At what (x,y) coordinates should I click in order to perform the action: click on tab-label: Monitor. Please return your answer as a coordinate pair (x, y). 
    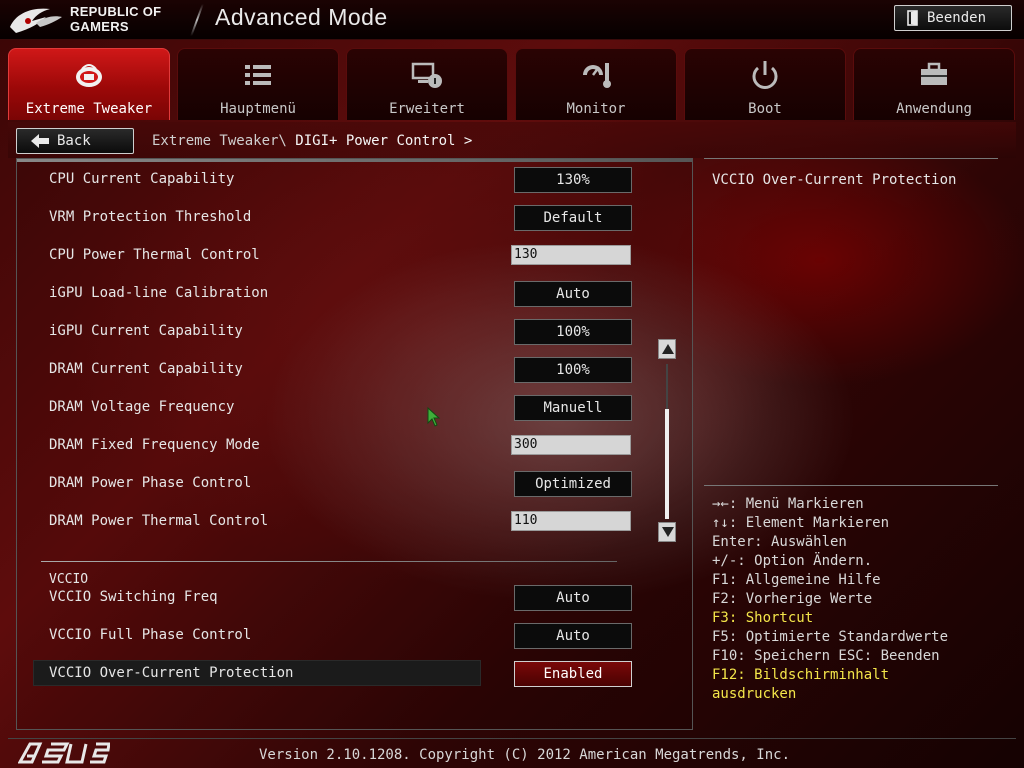
    Looking at the image, I should click on (596, 109).